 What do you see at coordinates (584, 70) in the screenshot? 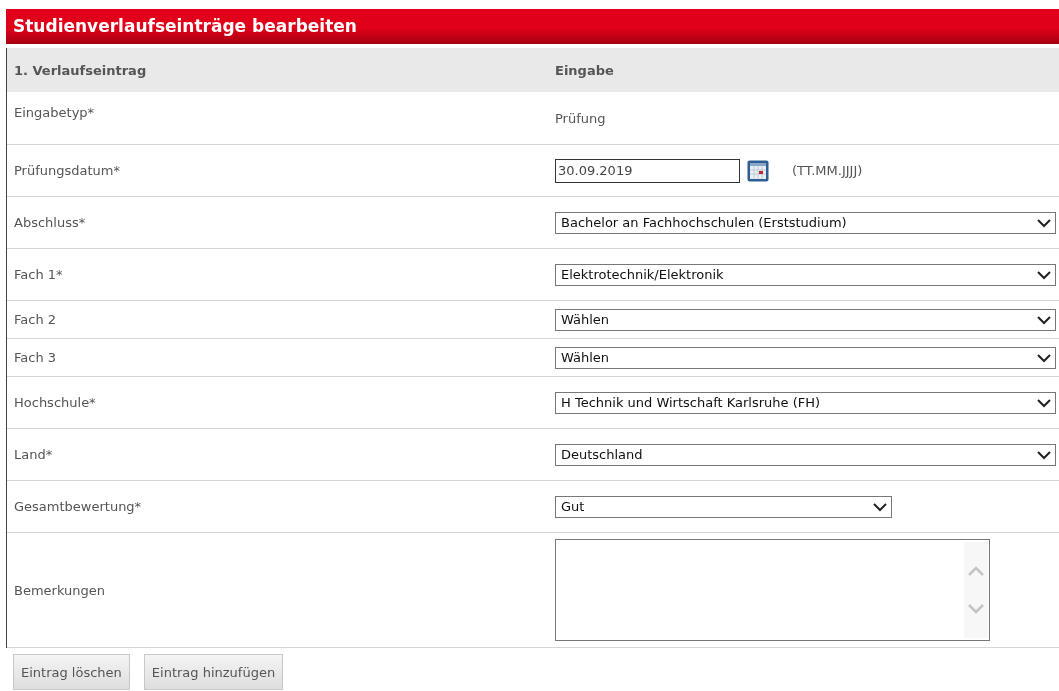
I see `column-header: Eingabe` at bounding box center [584, 70].